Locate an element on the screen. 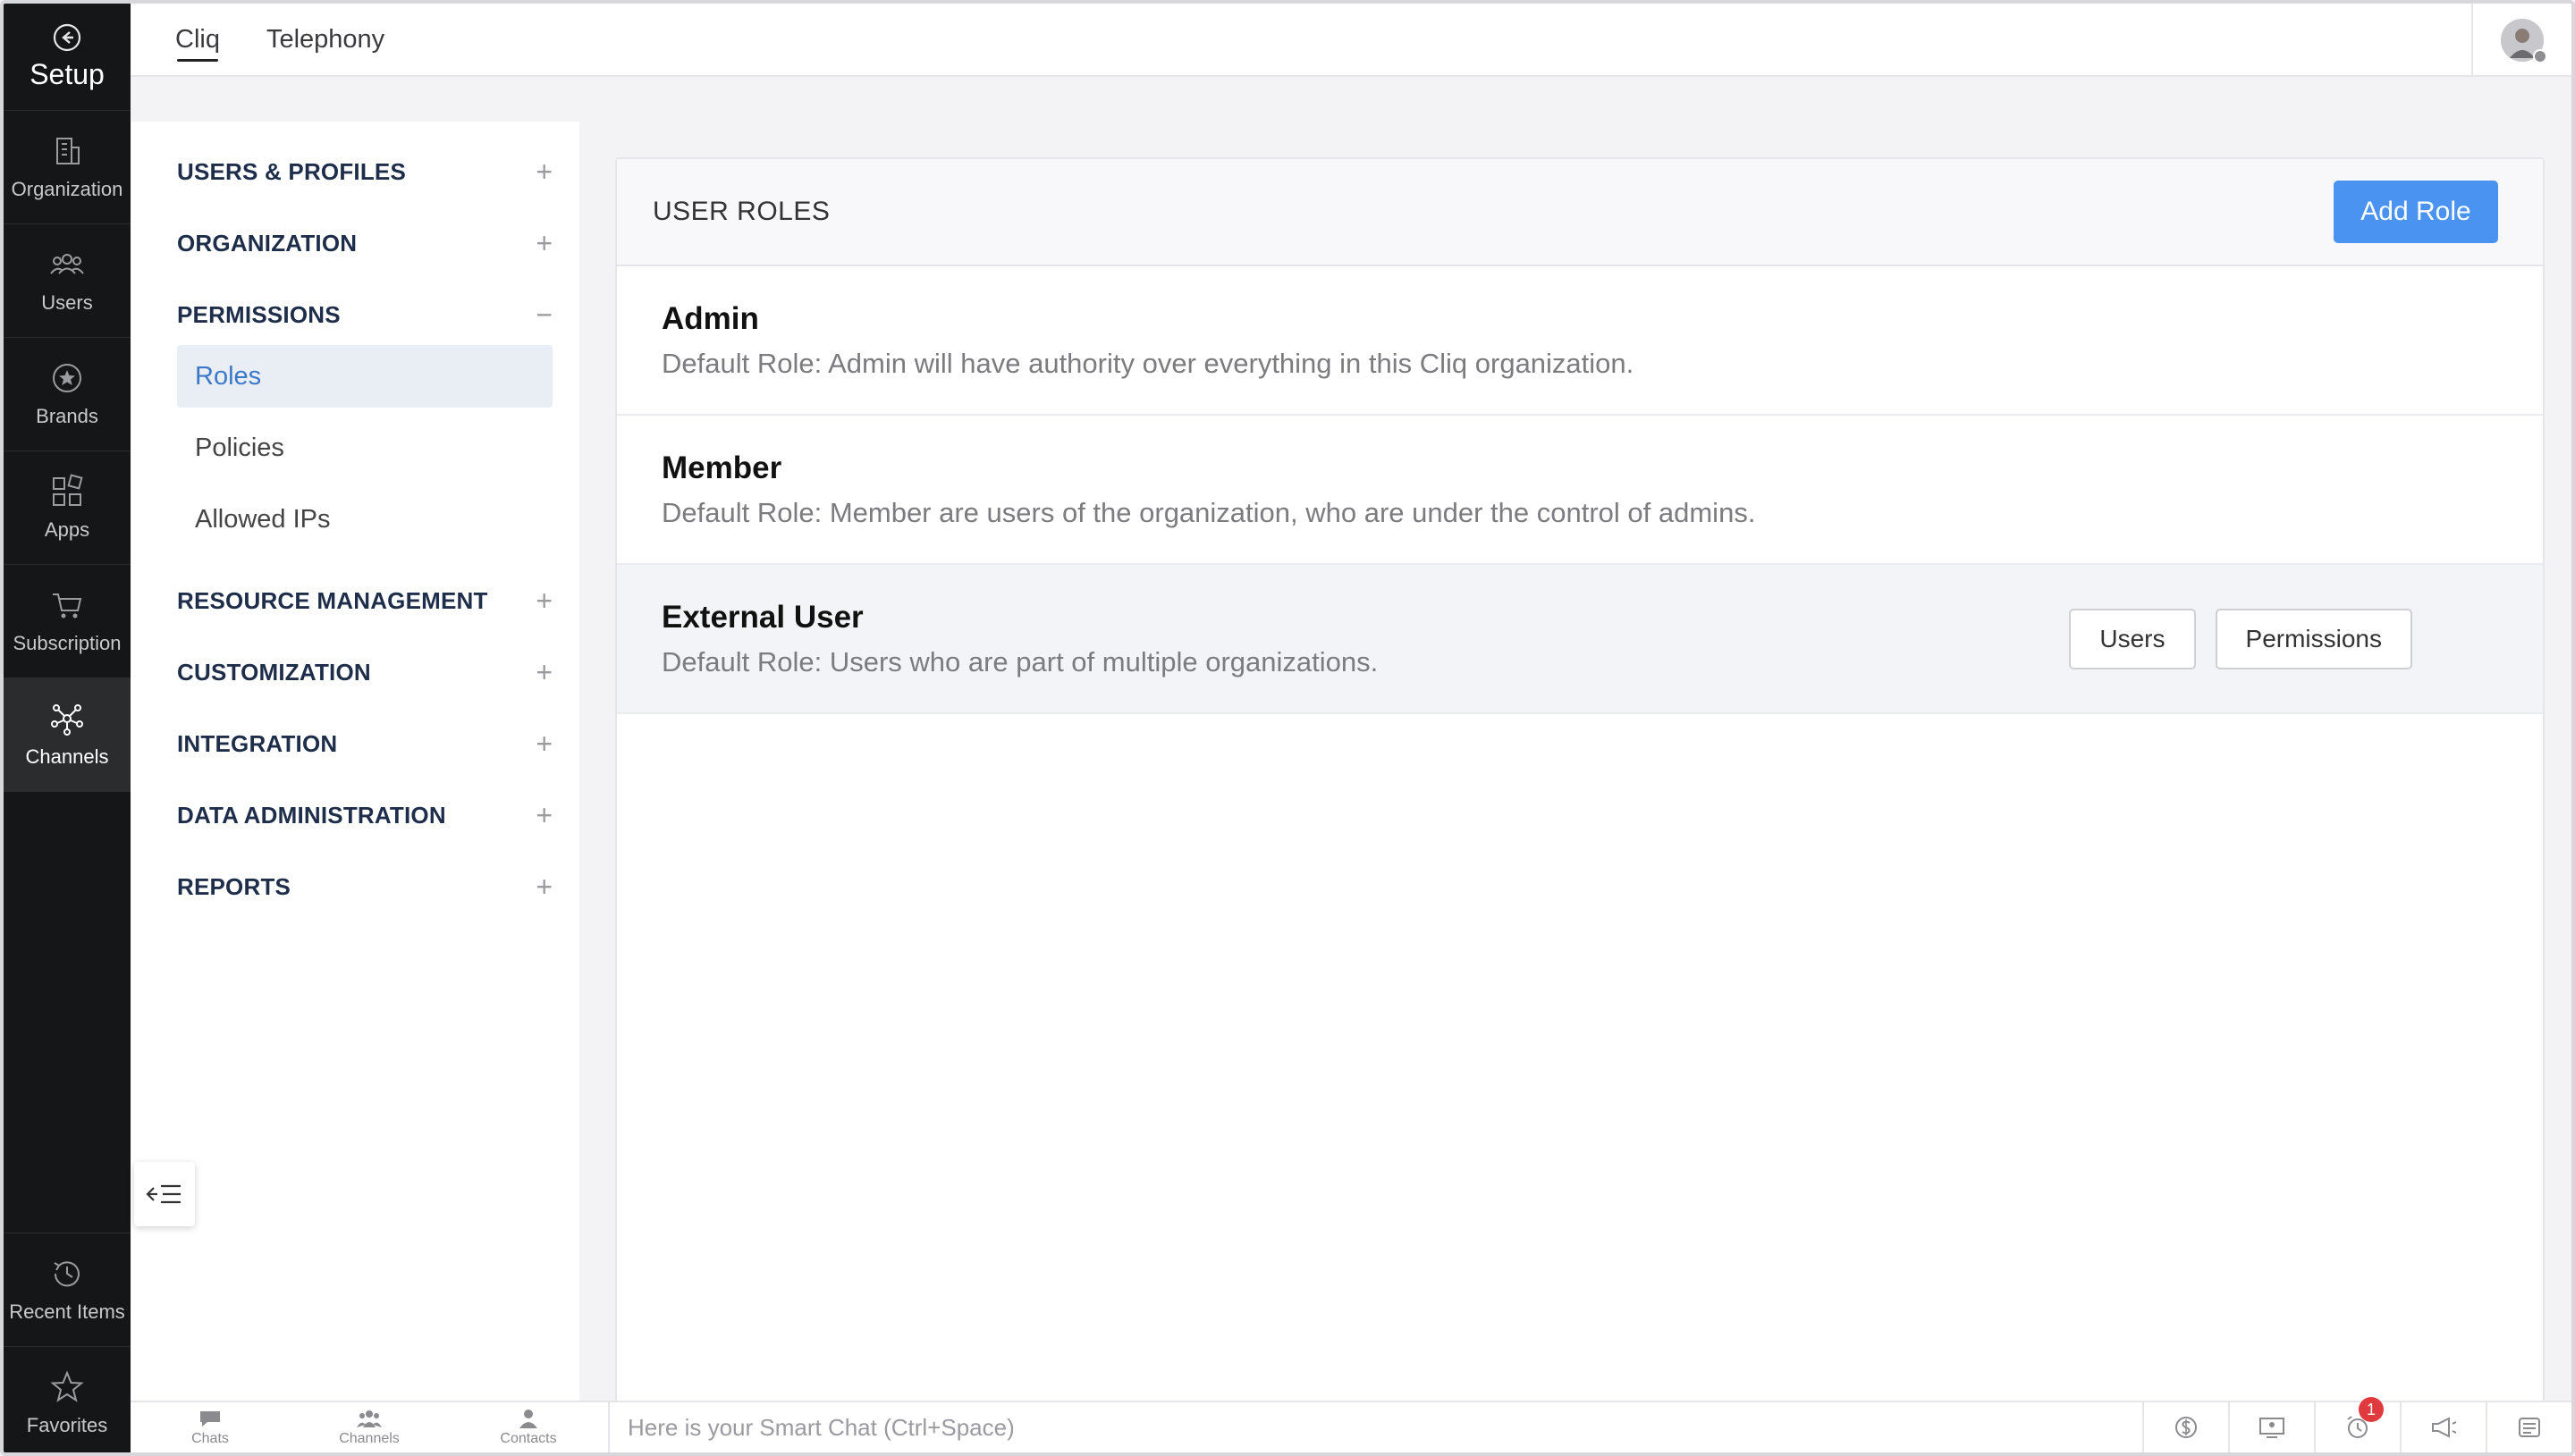 The height and width of the screenshot is (1456, 2575). role-name: External User is located at coordinates (763, 617).